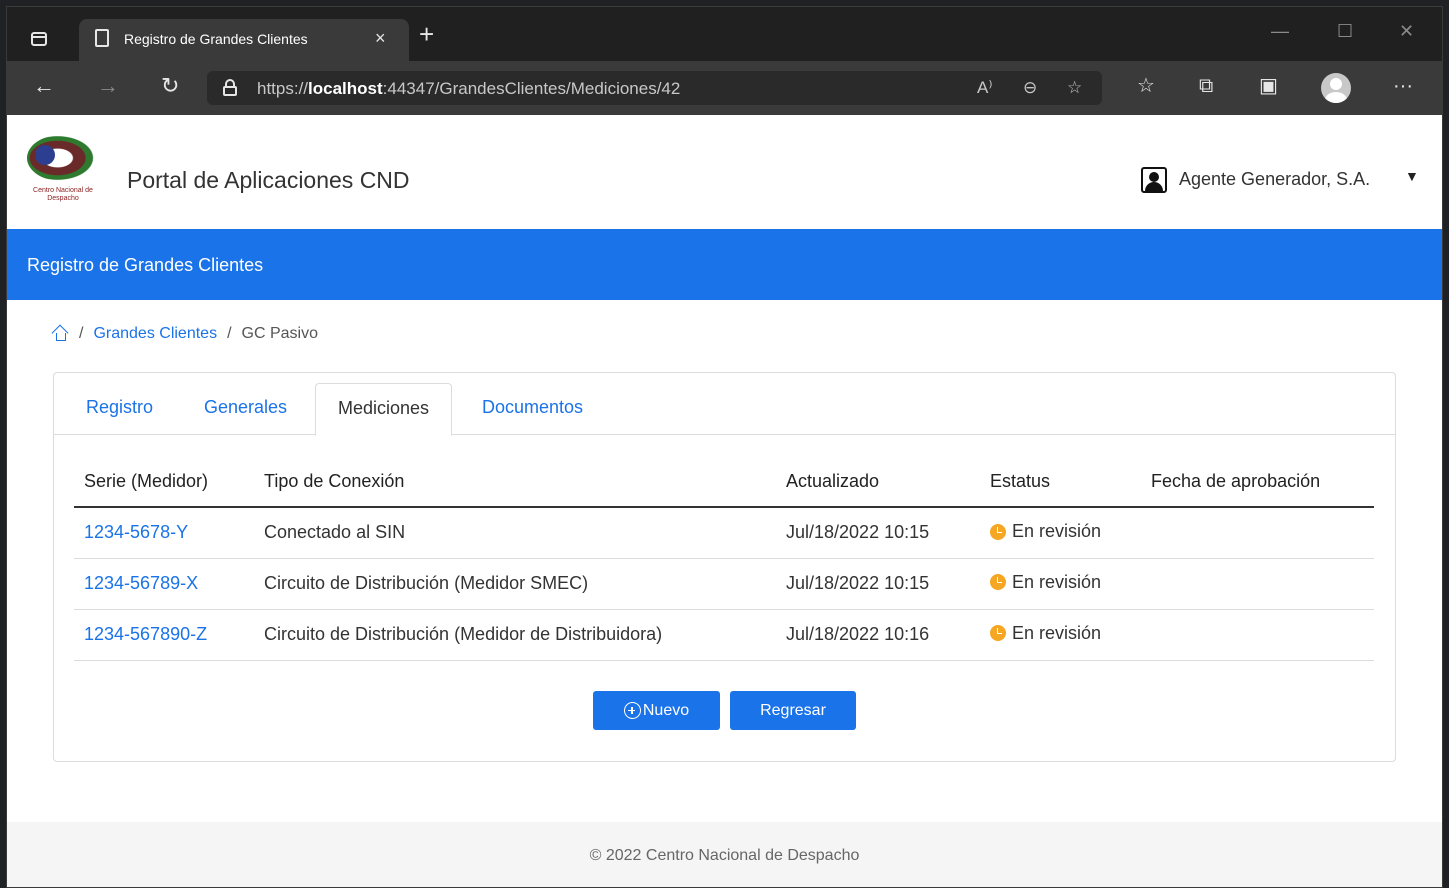 The width and height of the screenshot is (1449, 888). I want to click on user-name: Agente Generador, S.A., so click(1275, 179).